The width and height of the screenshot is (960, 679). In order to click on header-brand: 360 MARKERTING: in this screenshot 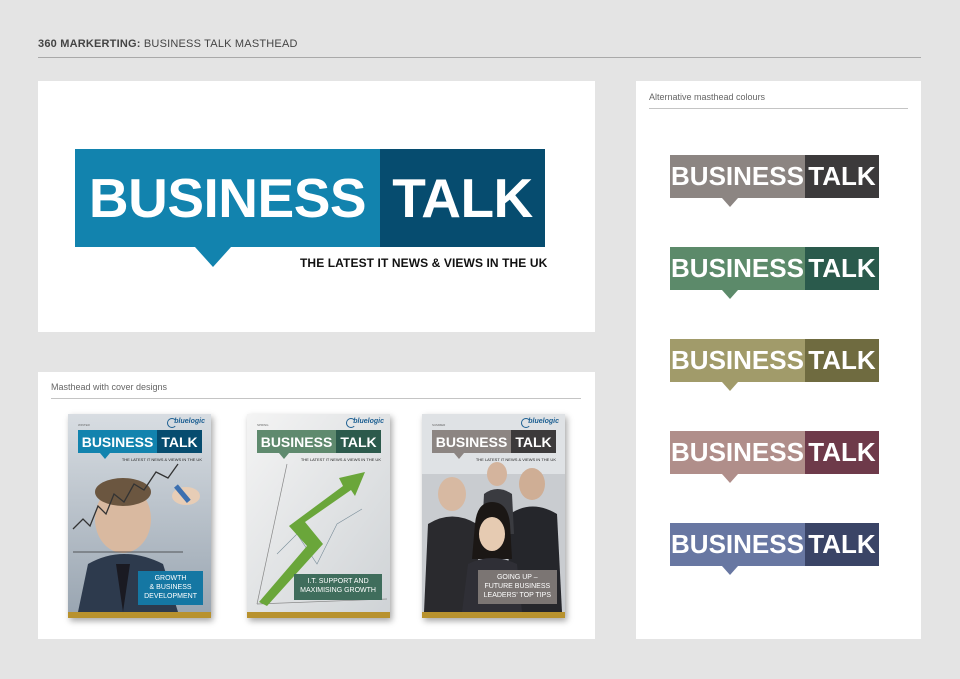, I will do `click(89, 44)`.